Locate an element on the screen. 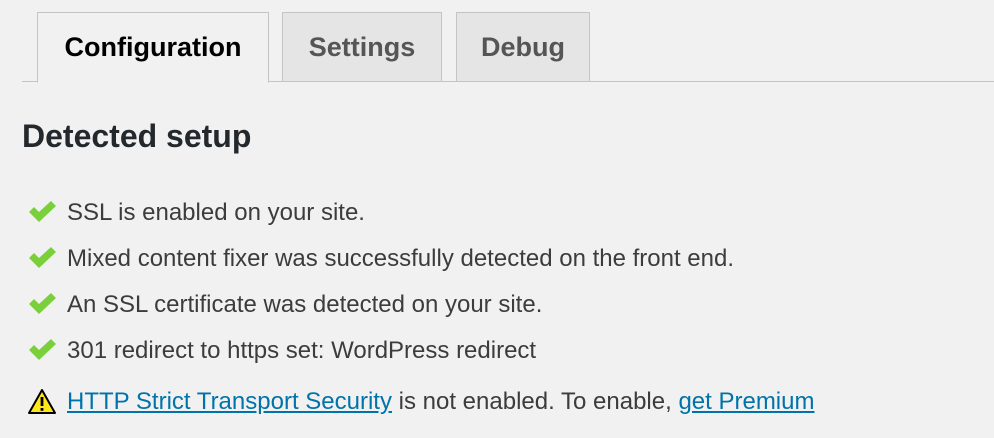 This screenshot has width=994, height=438. tab-debug-label: Debug is located at coordinates (523, 46).